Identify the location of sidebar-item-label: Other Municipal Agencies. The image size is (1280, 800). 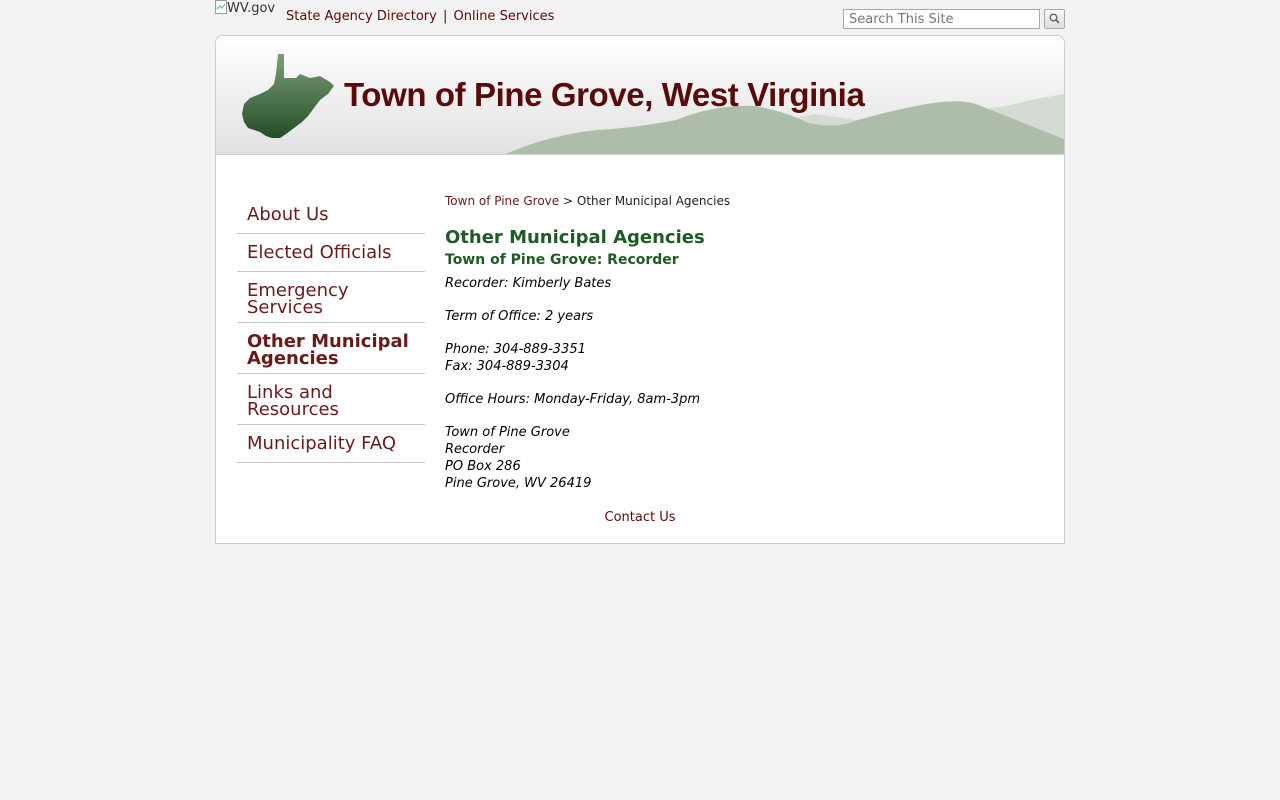
(328, 350).